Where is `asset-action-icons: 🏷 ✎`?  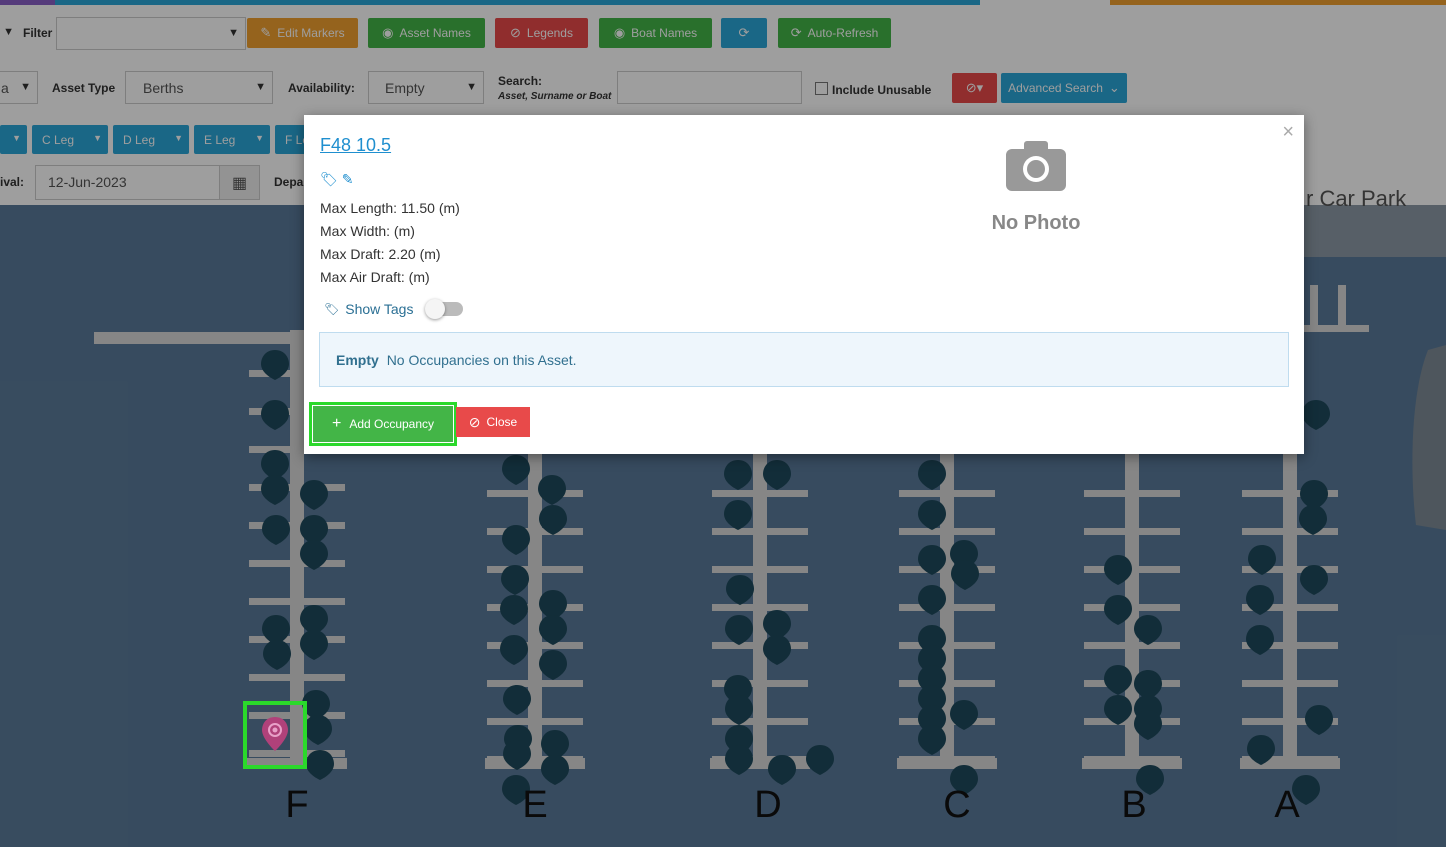
asset-action-icons: 🏷 ✎ is located at coordinates (337, 179).